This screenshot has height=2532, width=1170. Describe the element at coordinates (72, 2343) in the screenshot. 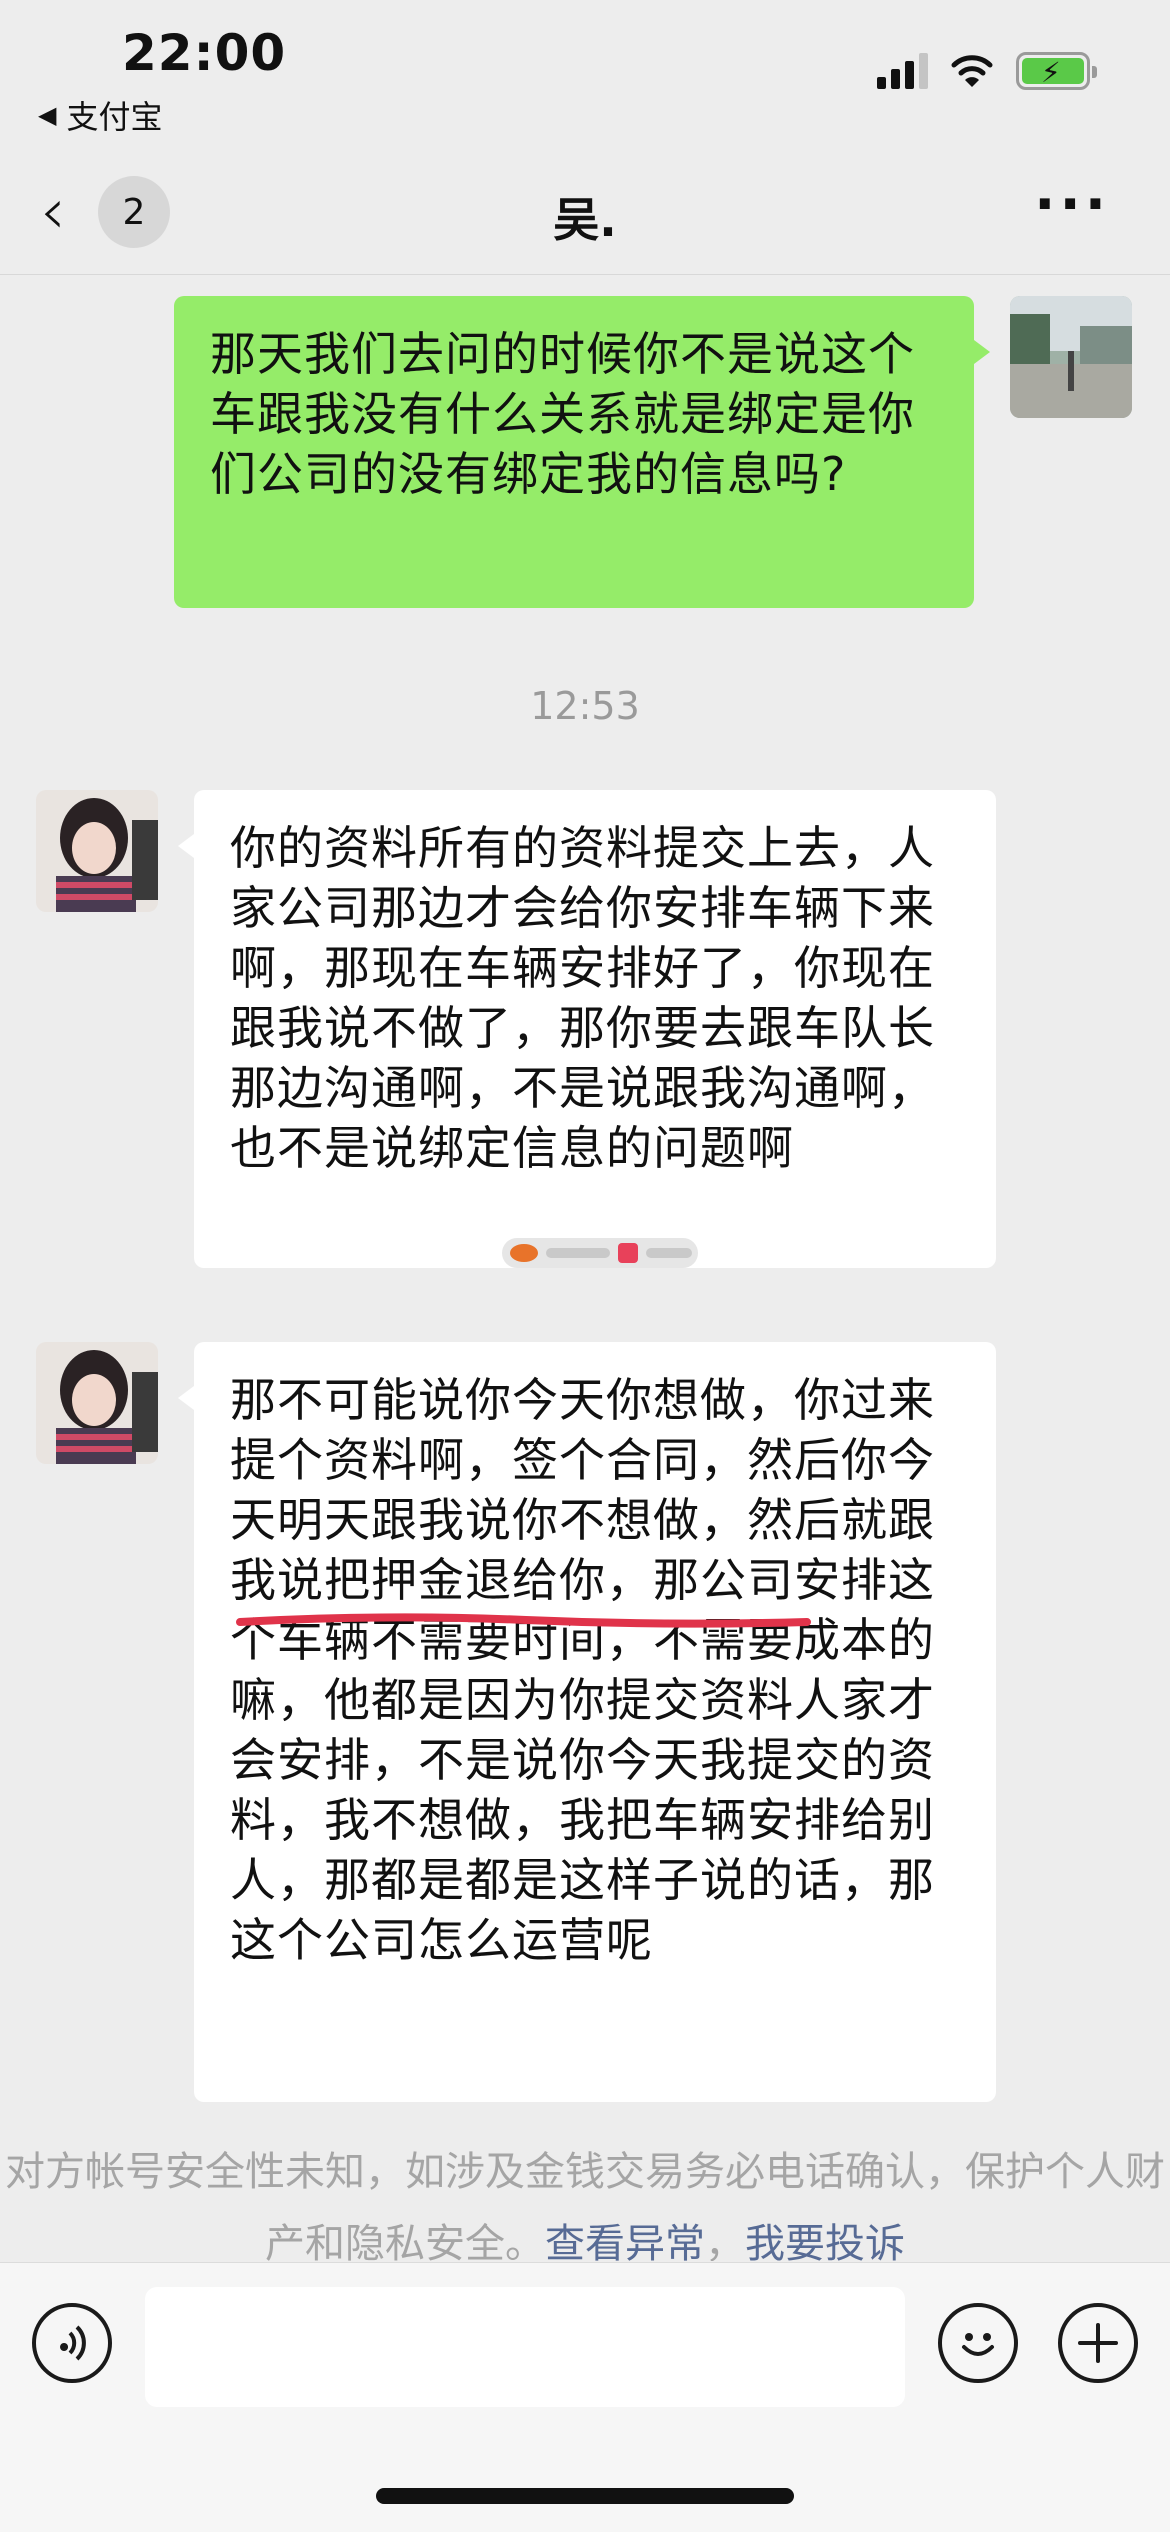

I see `voice-icon` at that location.